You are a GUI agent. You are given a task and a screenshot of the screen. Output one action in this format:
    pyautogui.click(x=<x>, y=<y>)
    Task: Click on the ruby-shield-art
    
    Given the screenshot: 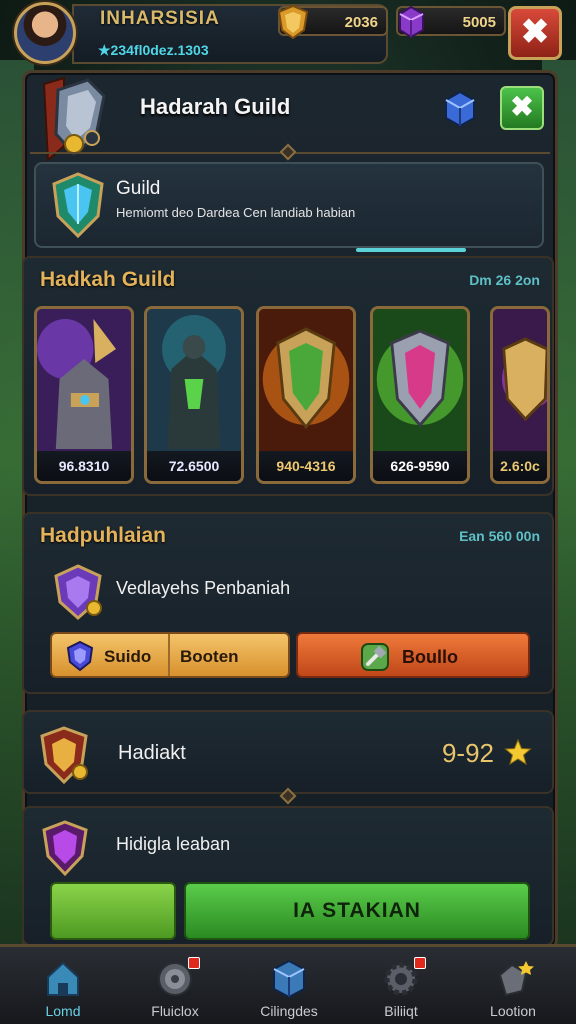 What is the action you would take?
    pyautogui.click(x=420, y=383)
    